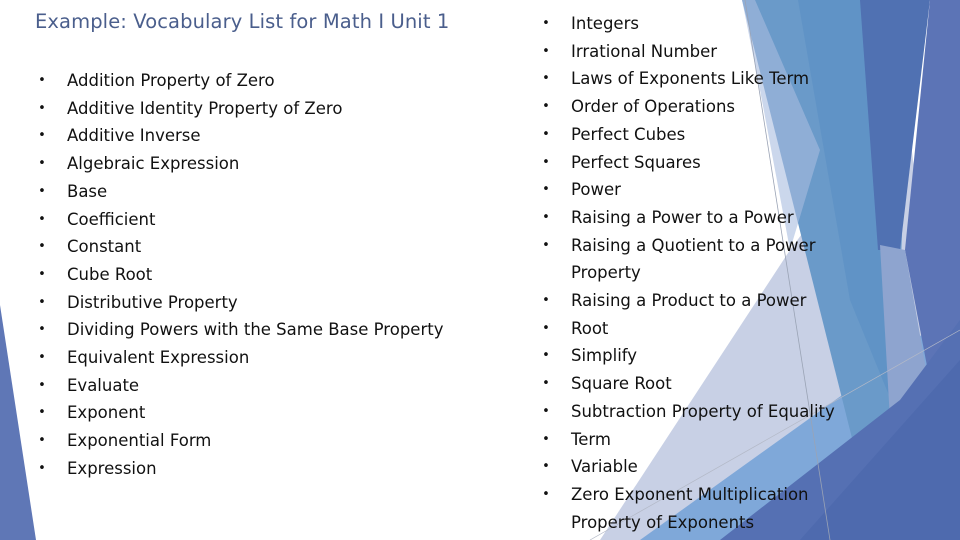  I want to click on vocab-term: Algebraic Expression, so click(153, 164).